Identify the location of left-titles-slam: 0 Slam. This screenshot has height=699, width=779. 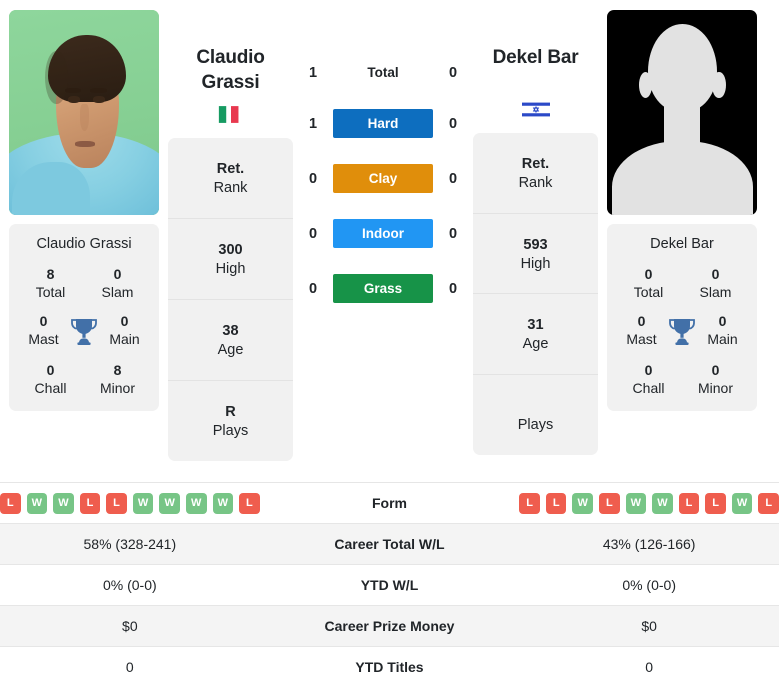
(117, 283).